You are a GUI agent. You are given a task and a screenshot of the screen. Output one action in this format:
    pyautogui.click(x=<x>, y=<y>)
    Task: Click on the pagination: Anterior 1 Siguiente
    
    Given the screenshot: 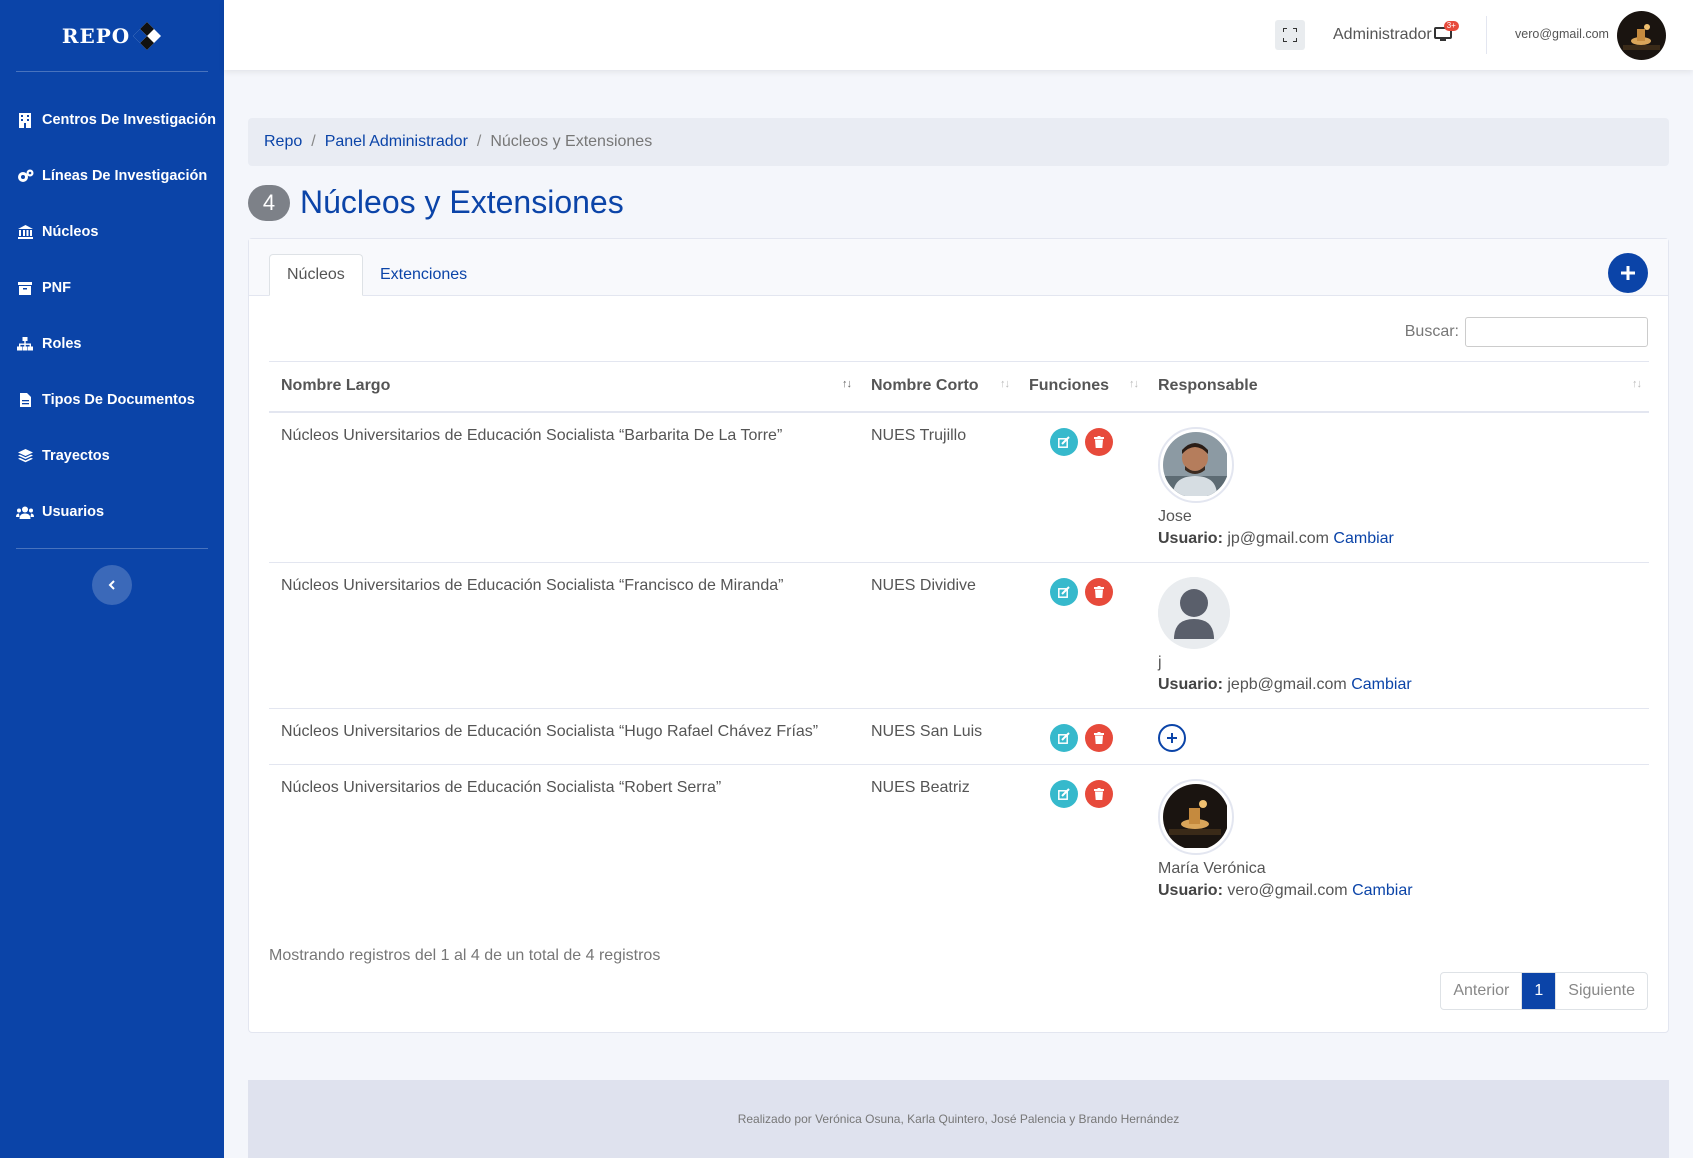 What is the action you would take?
    pyautogui.click(x=1544, y=991)
    